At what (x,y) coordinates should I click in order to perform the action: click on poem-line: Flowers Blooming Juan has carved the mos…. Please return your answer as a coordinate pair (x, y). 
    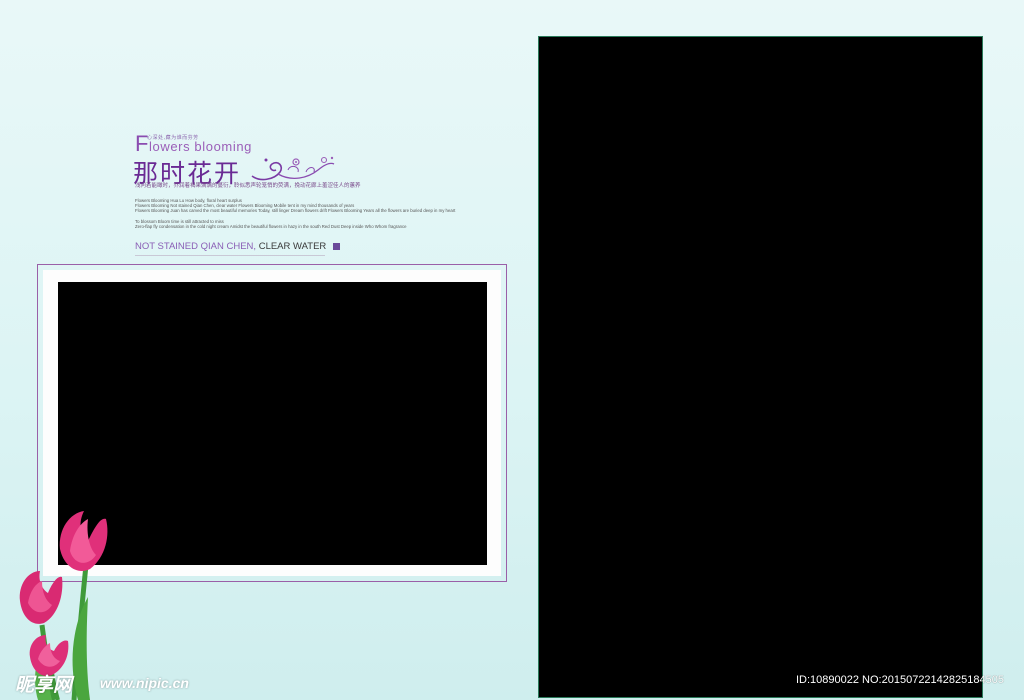
    Looking at the image, I should click on (295, 211).